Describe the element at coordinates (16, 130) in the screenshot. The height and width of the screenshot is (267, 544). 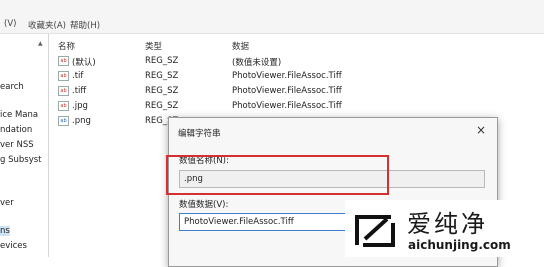
I see `tree-item: ndation` at that location.